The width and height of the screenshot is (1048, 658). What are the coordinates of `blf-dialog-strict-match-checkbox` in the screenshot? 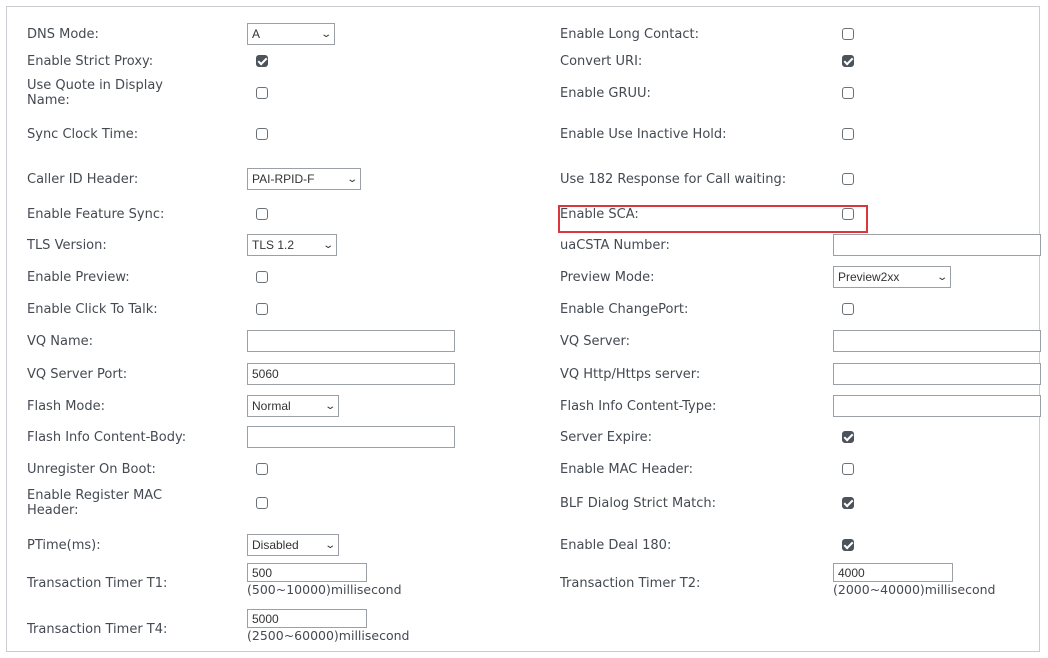 It's located at (848, 503).